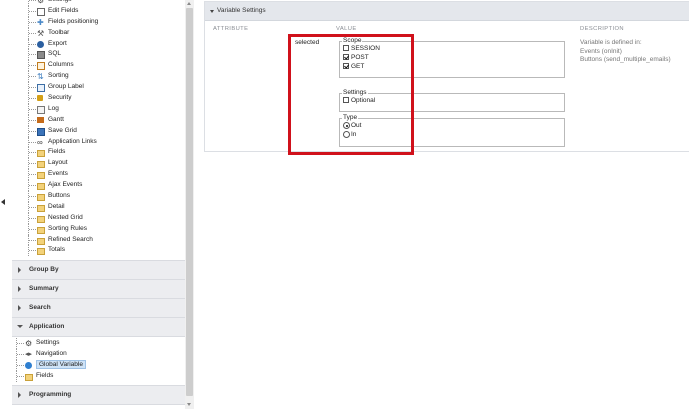  I want to click on tree-item: Group Label, so click(106, 88).